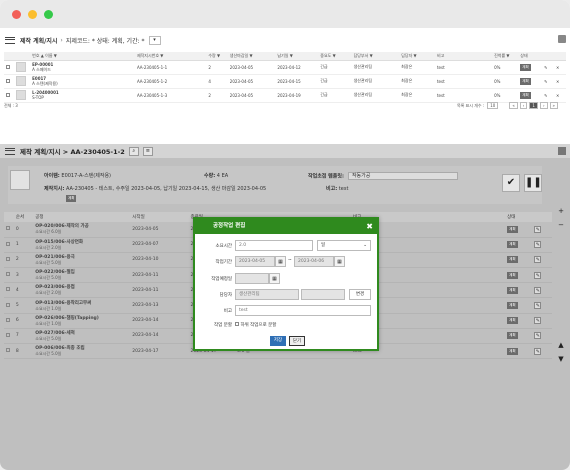 This screenshot has height=470, width=570. I want to click on column-header: 비고, so click(452, 56).